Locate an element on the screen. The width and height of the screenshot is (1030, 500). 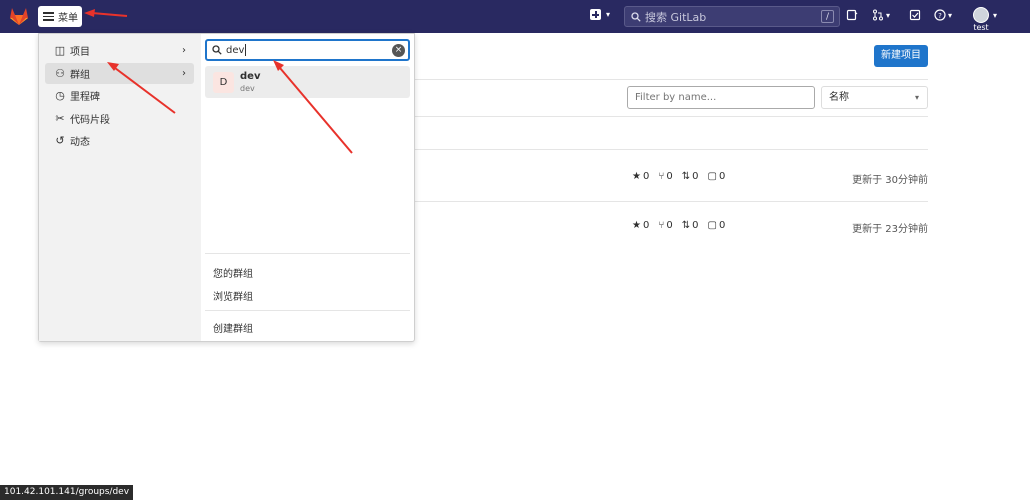
sort-value: 名称 is located at coordinates (839, 97).